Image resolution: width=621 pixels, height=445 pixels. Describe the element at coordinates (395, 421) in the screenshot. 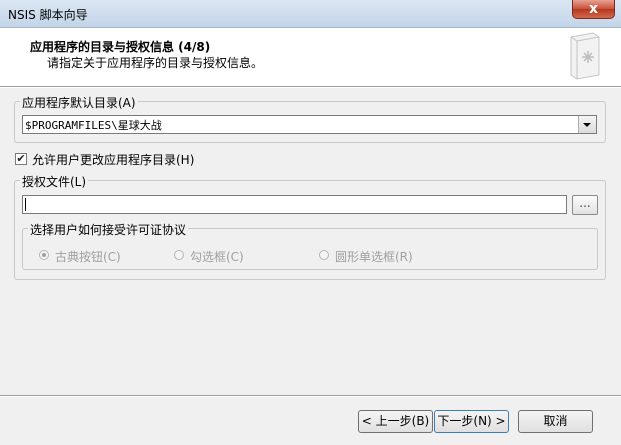

I see `back-button: < 上一步(B)` at that location.